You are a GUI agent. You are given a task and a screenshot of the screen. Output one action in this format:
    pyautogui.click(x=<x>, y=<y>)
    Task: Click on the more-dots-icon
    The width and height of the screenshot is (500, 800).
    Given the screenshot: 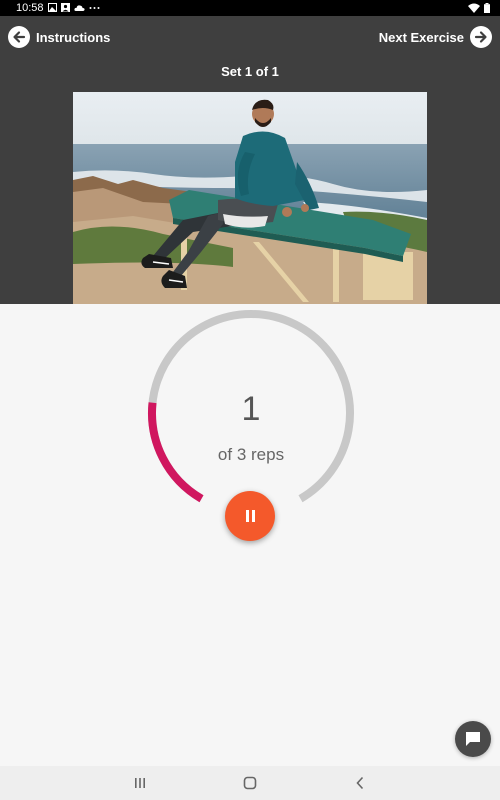 What is the action you would take?
    pyautogui.click(x=94, y=8)
    